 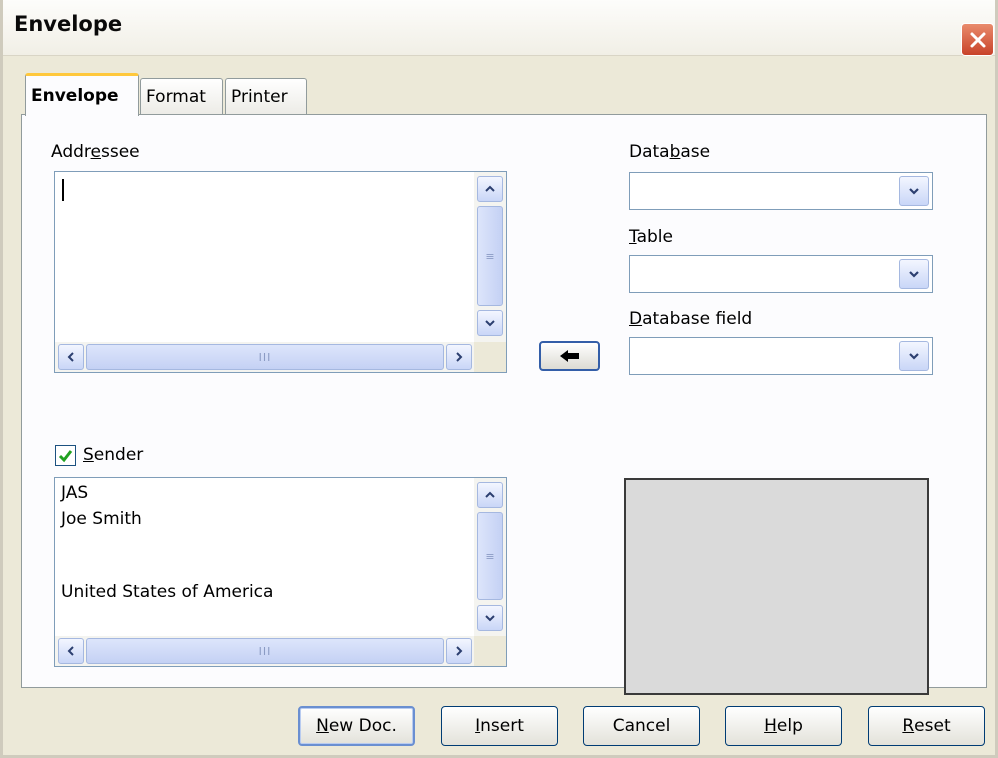 What do you see at coordinates (95, 152) in the screenshot?
I see `addressee-label: Addressee` at bounding box center [95, 152].